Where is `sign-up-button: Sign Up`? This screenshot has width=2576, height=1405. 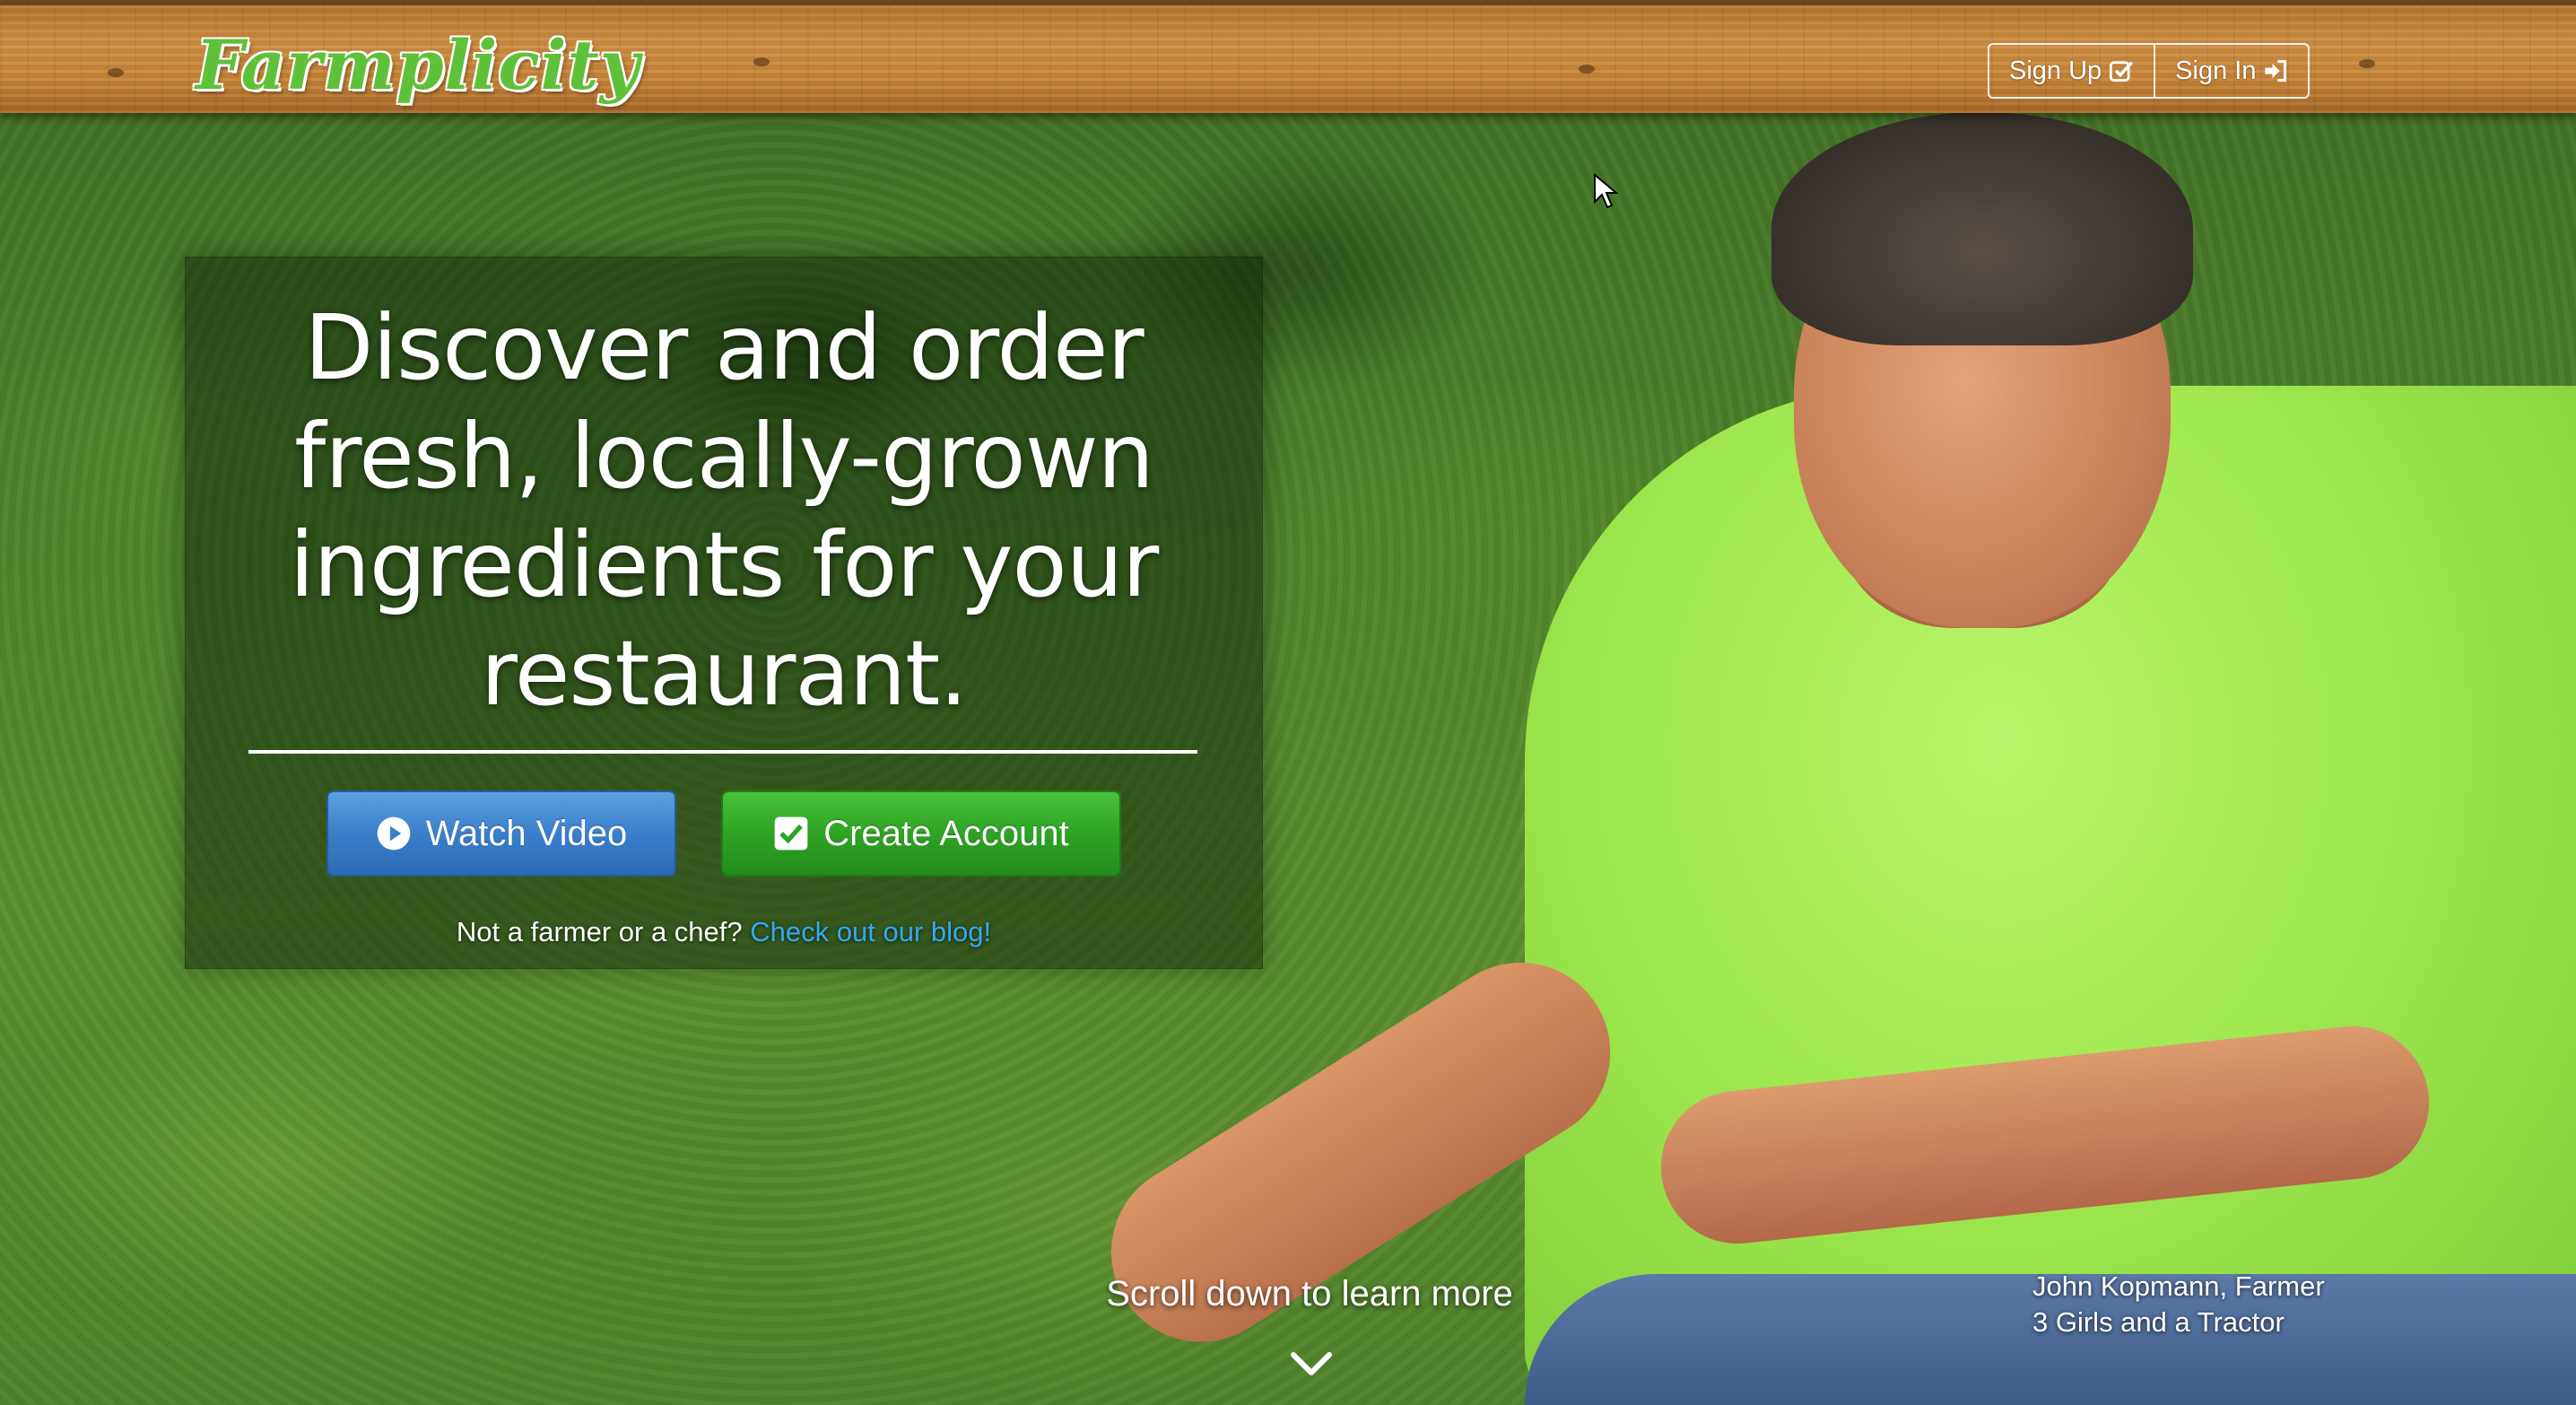 sign-up-button: Sign Up is located at coordinates (2071, 71).